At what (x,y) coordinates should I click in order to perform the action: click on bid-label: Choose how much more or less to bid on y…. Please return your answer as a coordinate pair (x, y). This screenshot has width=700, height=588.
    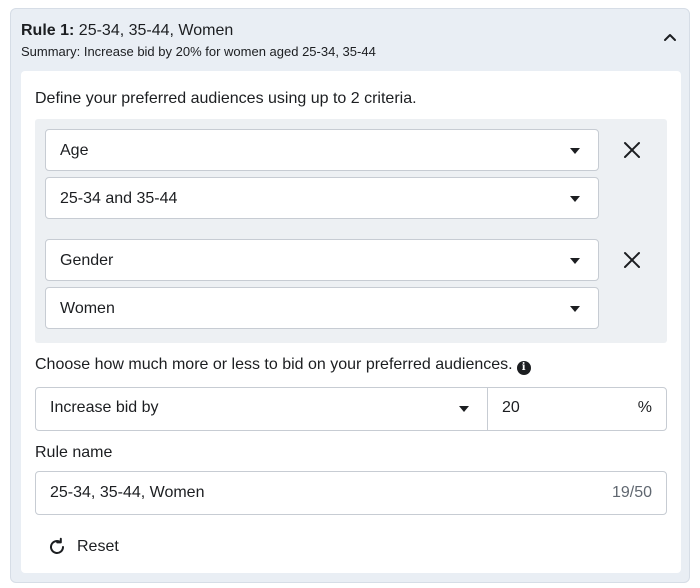
    Looking at the image, I should click on (283, 365).